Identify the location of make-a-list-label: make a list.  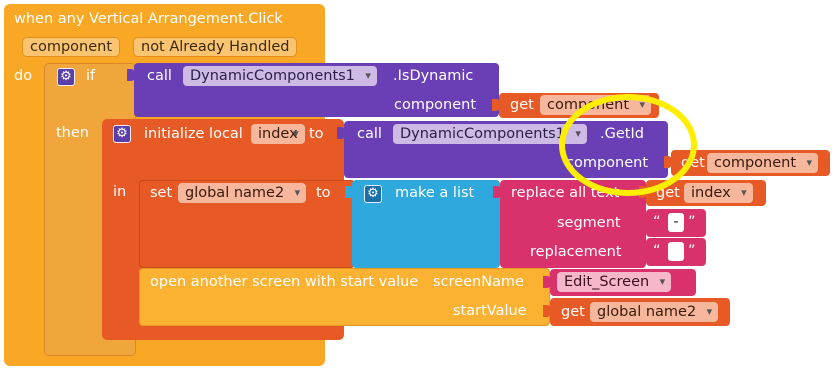
(435, 193).